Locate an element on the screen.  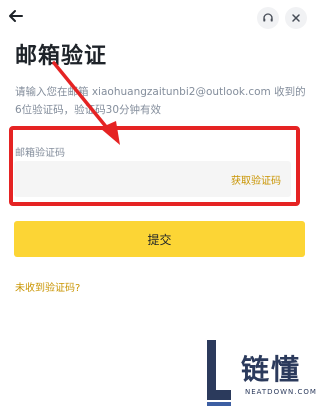
submit-button: 提交 is located at coordinates (159, 239).